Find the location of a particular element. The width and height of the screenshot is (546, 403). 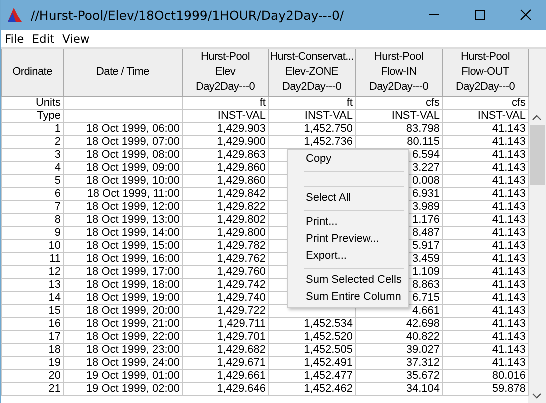

table-cell: 18 Oct 1999, 14:00 is located at coordinates (123, 233).